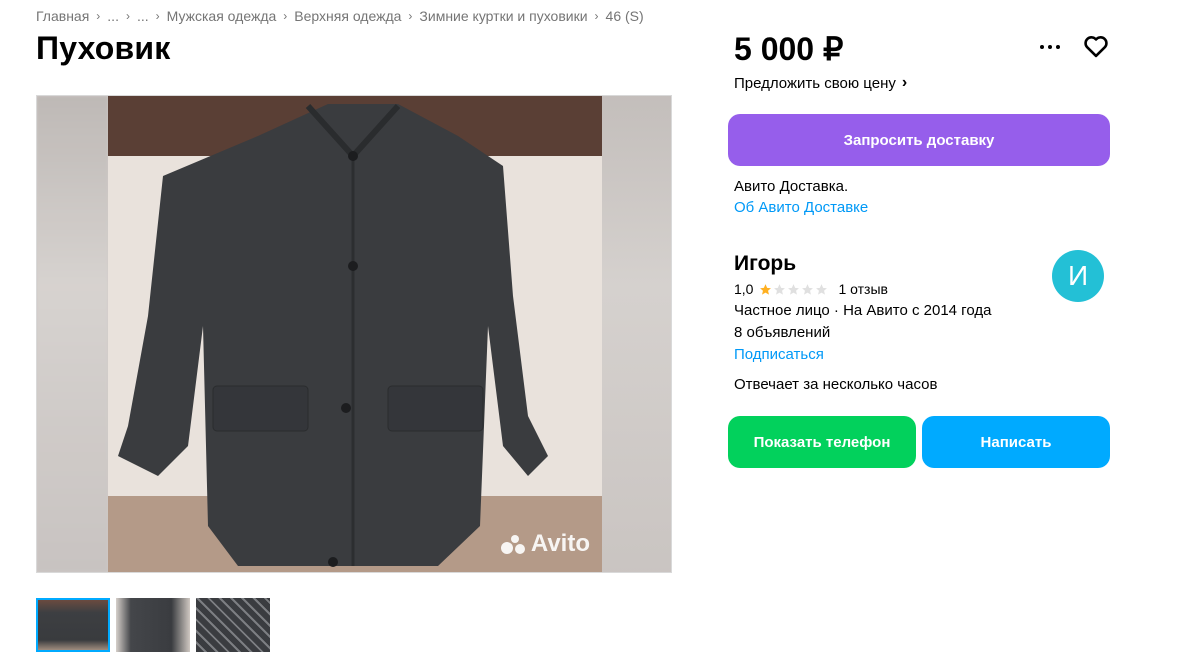 Image resolution: width=1182 pixels, height=656 pixels. What do you see at coordinates (863, 289) in the screenshot?
I see `reviews-link: 1 отзыв` at bounding box center [863, 289].